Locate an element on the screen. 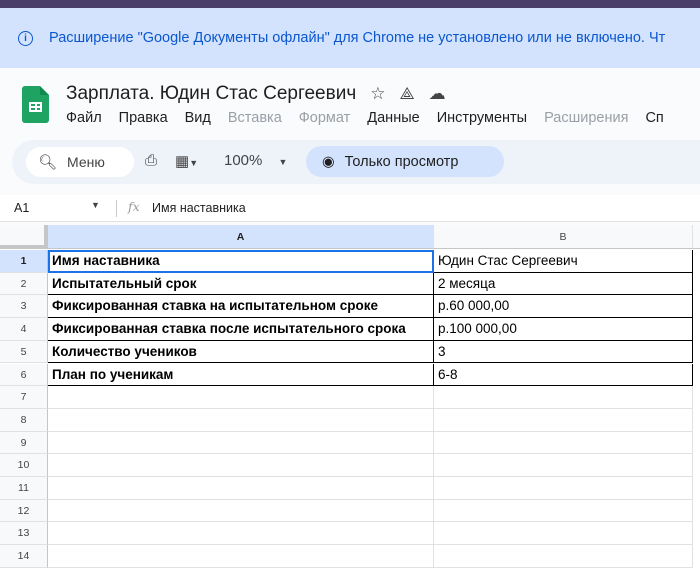 The height and width of the screenshot is (571, 700). zoom-value: 100% is located at coordinates (243, 160).